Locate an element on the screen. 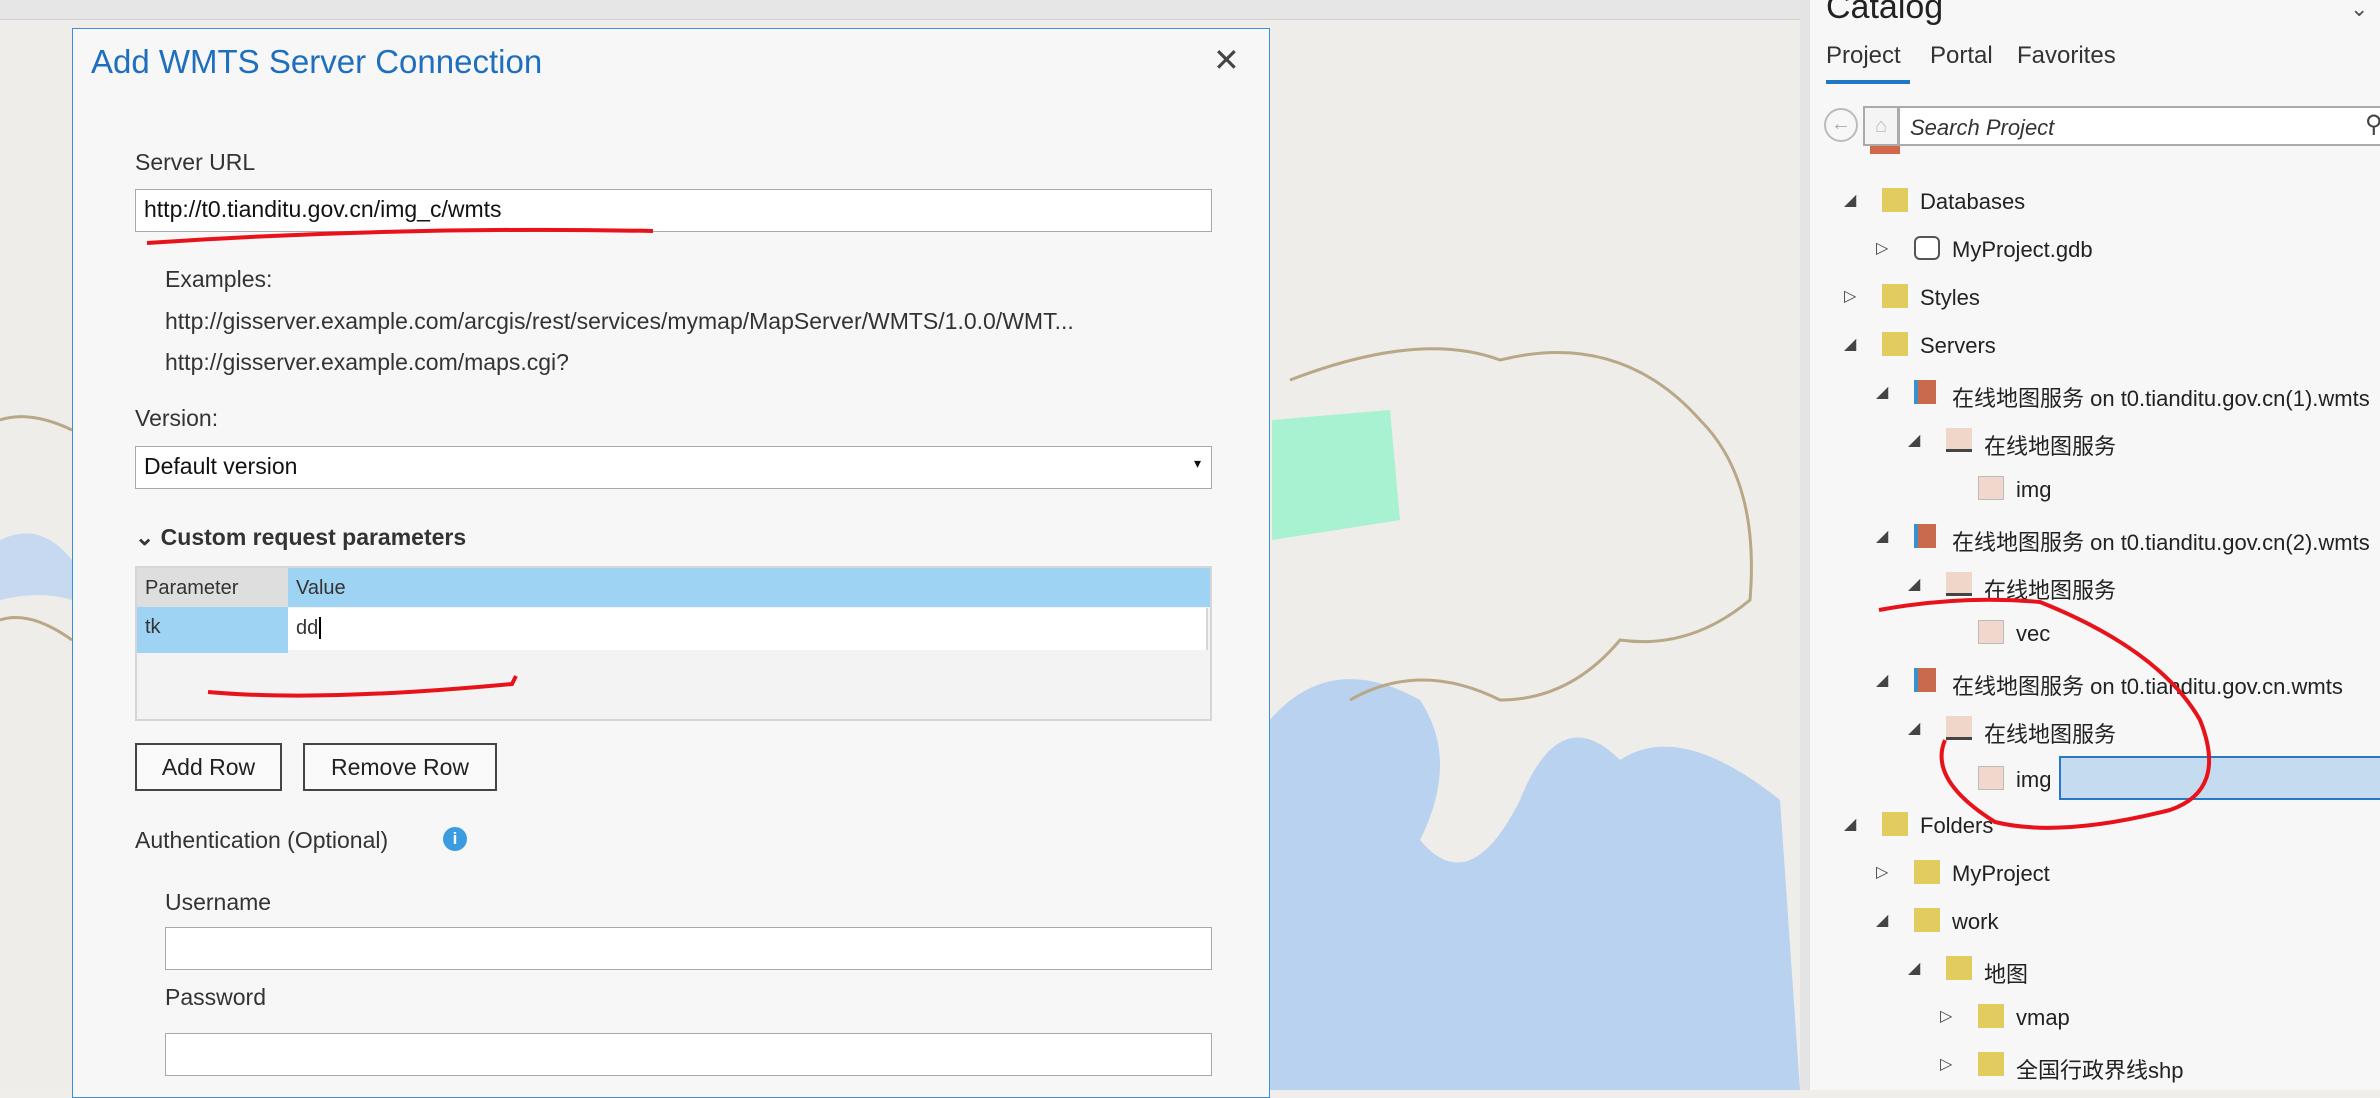 This screenshot has width=2380, height=1098. annotation-circle-img is located at coordinates (2045, 713).